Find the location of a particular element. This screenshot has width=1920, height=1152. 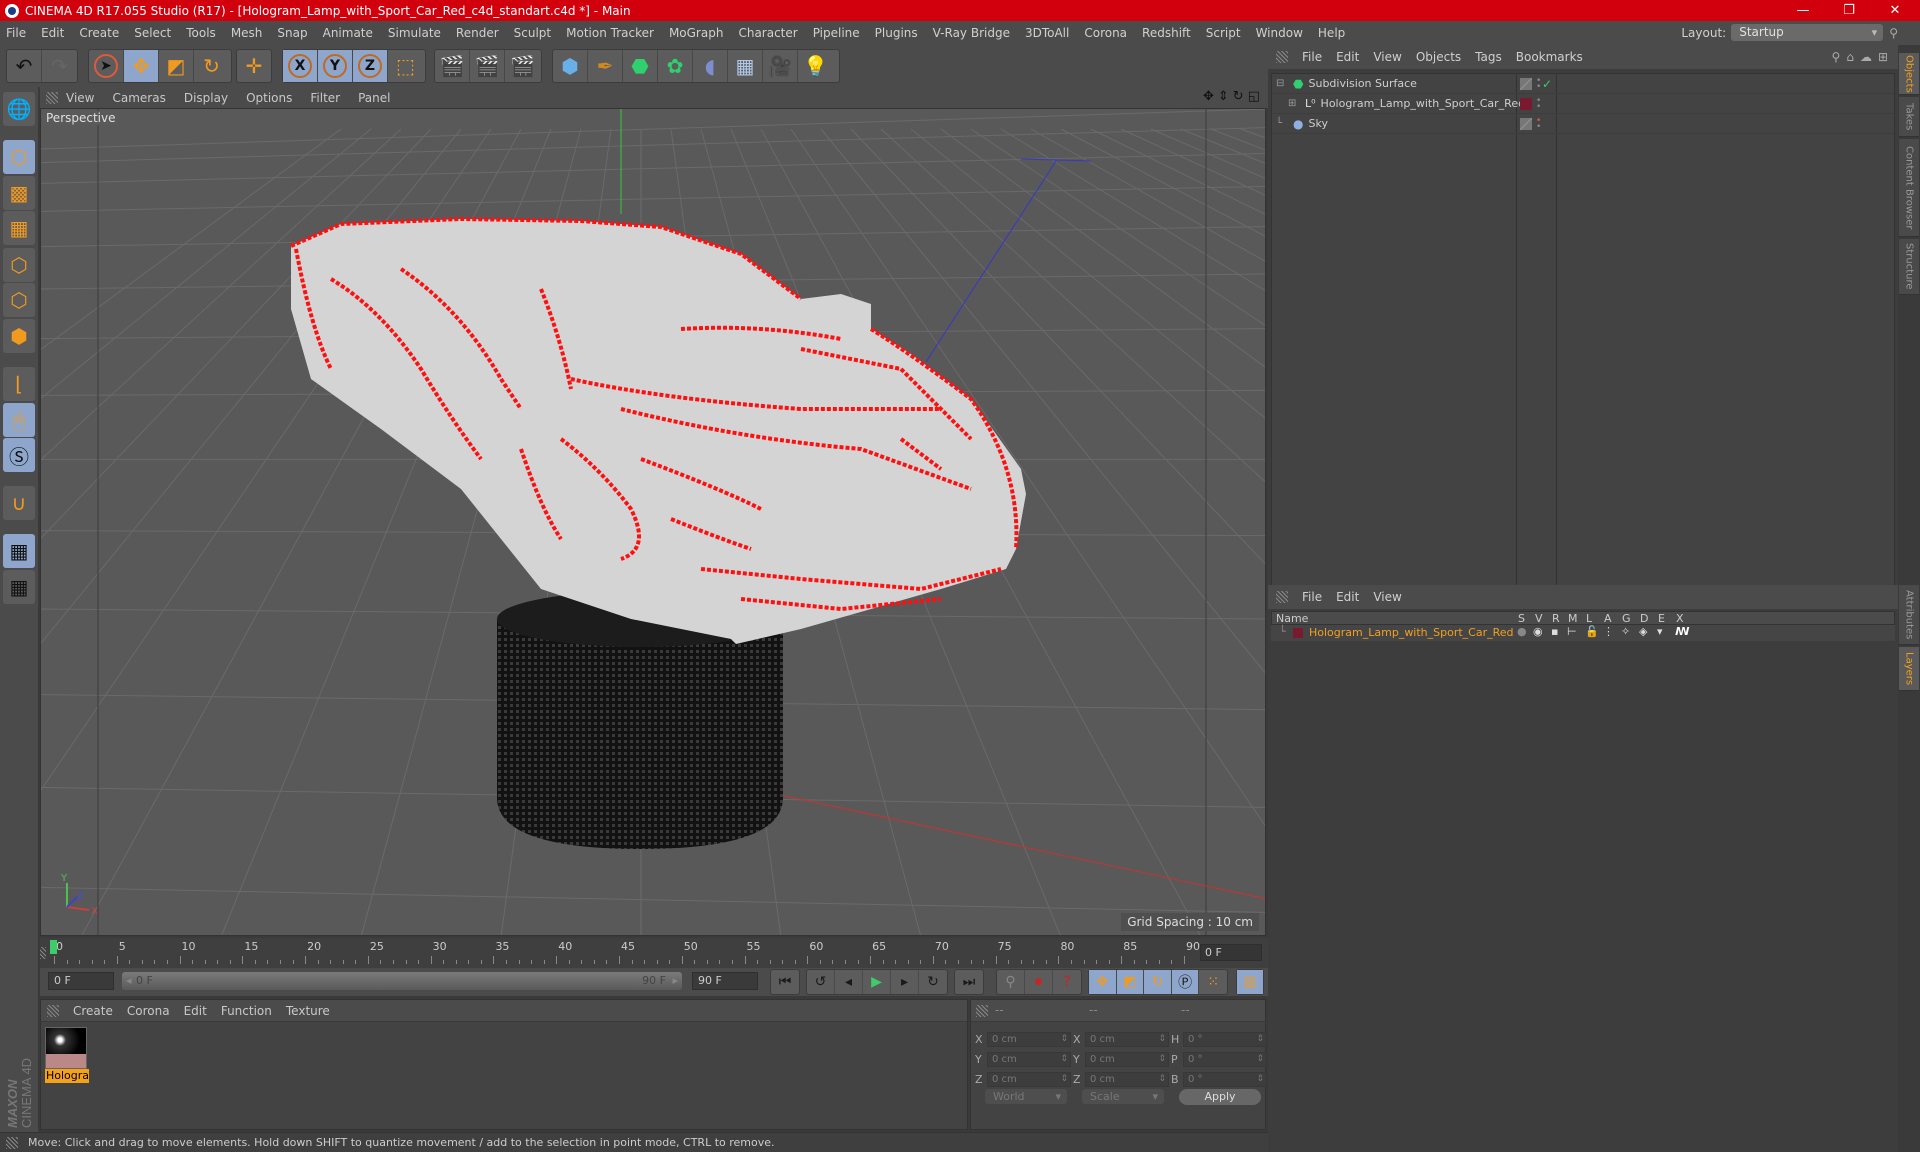

tab-objects: Objects is located at coordinates (1909, 74).